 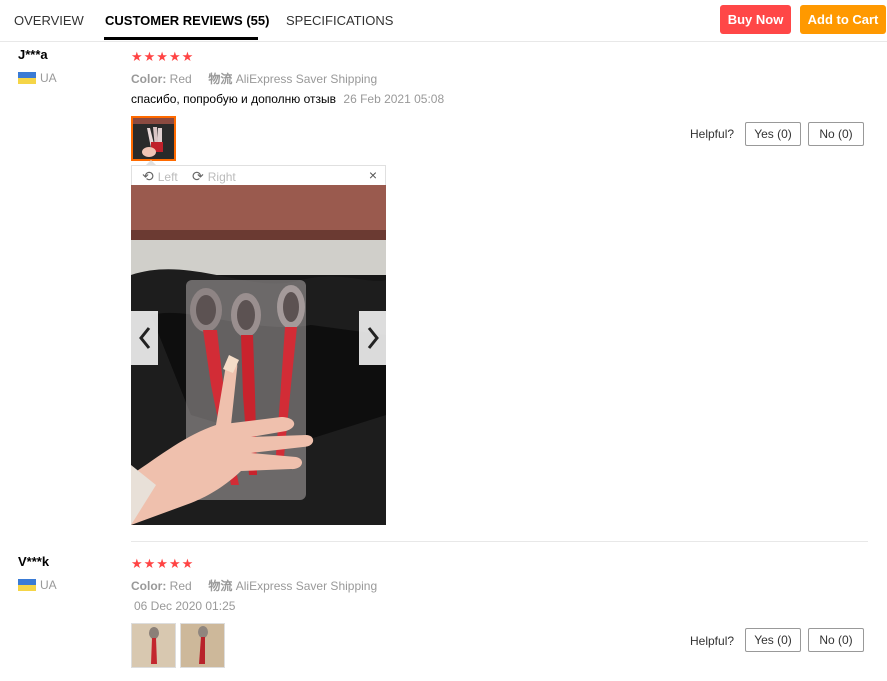 I want to click on next-photo-button, so click(x=372, y=338).